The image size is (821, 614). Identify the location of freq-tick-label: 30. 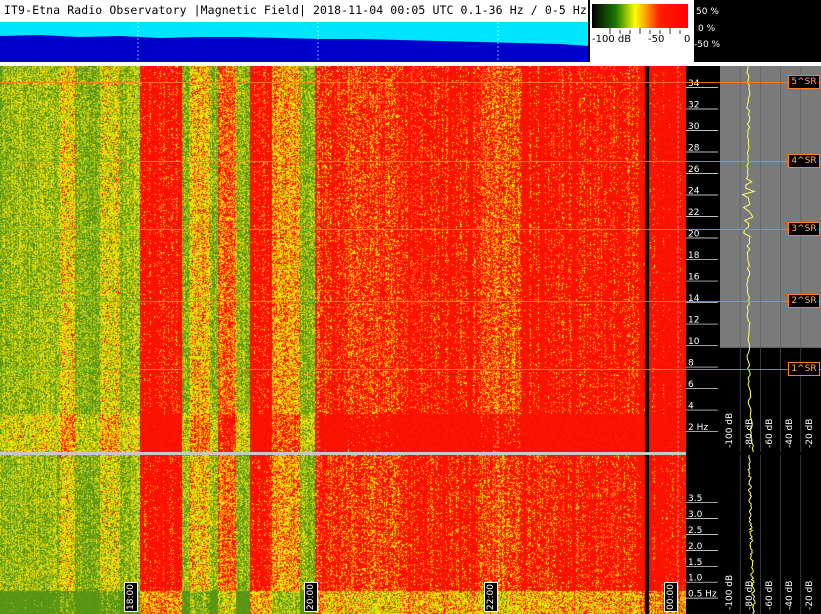
(694, 127).